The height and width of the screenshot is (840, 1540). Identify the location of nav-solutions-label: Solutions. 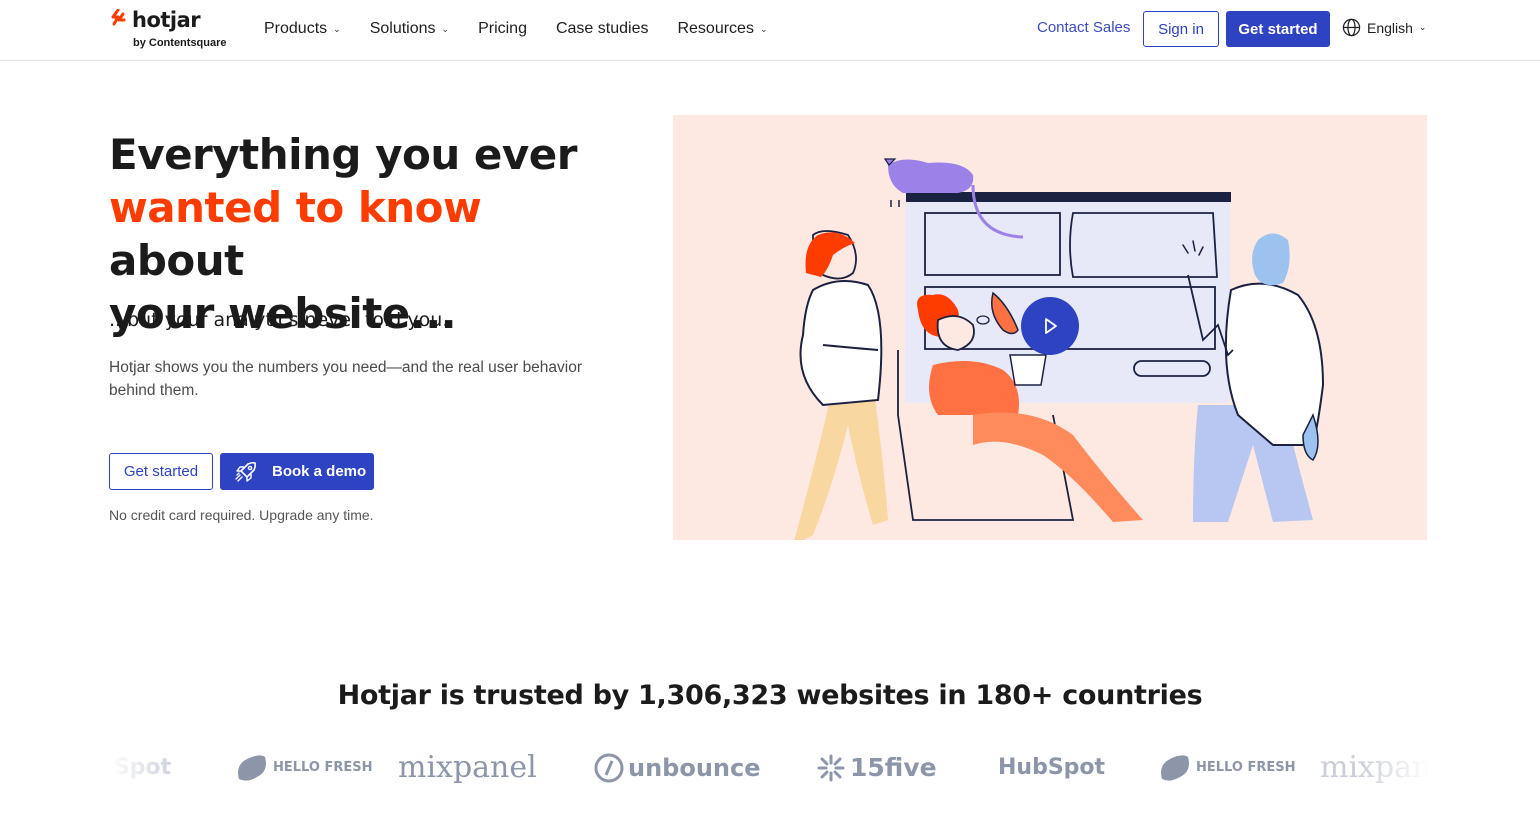
(402, 28).